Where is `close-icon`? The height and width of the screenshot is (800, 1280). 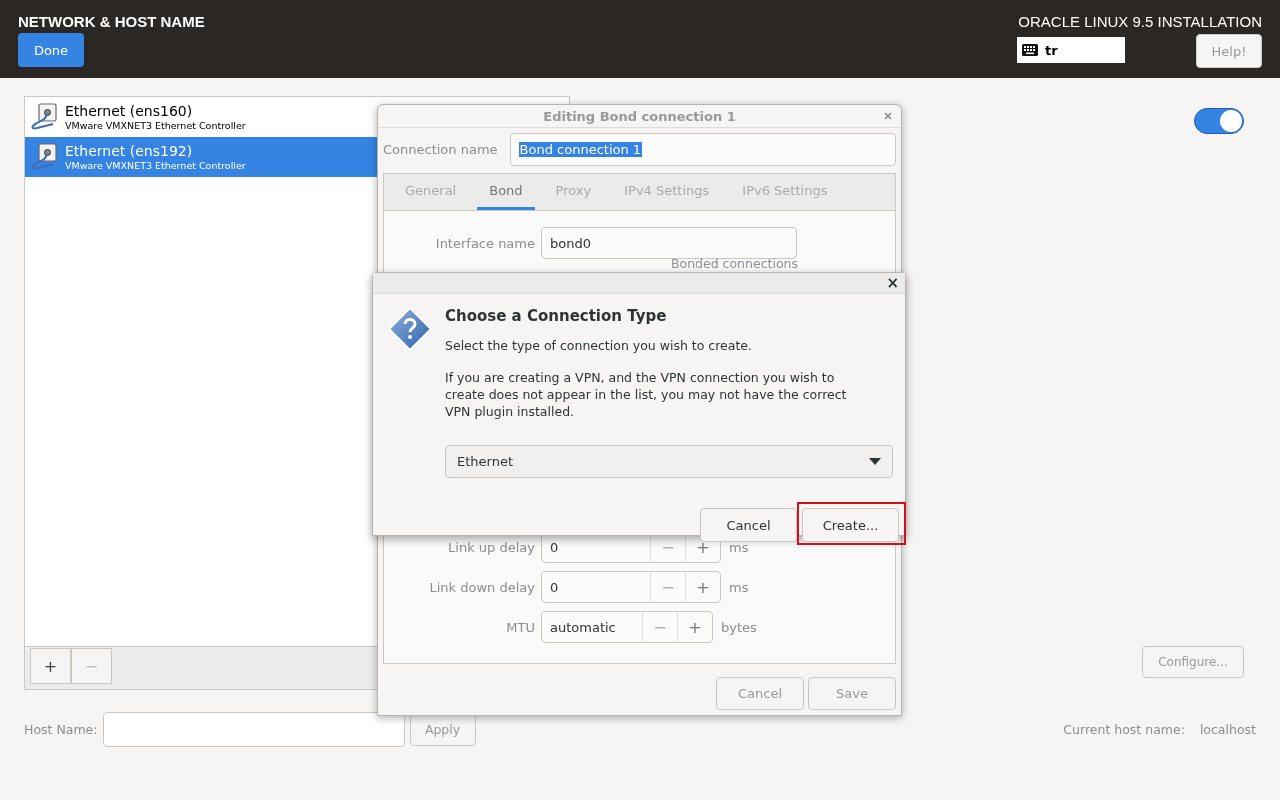 close-icon is located at coordinates (888, 116).